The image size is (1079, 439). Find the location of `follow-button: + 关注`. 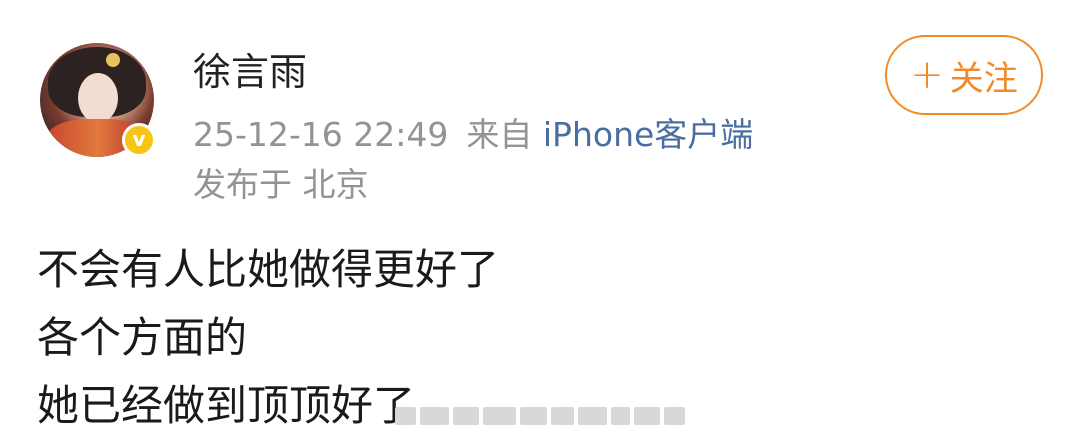

follow-button: + 关注 is located at coordinates (964, 75).